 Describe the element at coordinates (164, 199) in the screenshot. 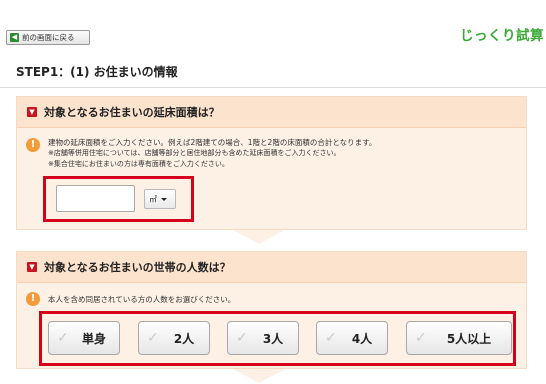

I see `caret-down-icon` at that location.